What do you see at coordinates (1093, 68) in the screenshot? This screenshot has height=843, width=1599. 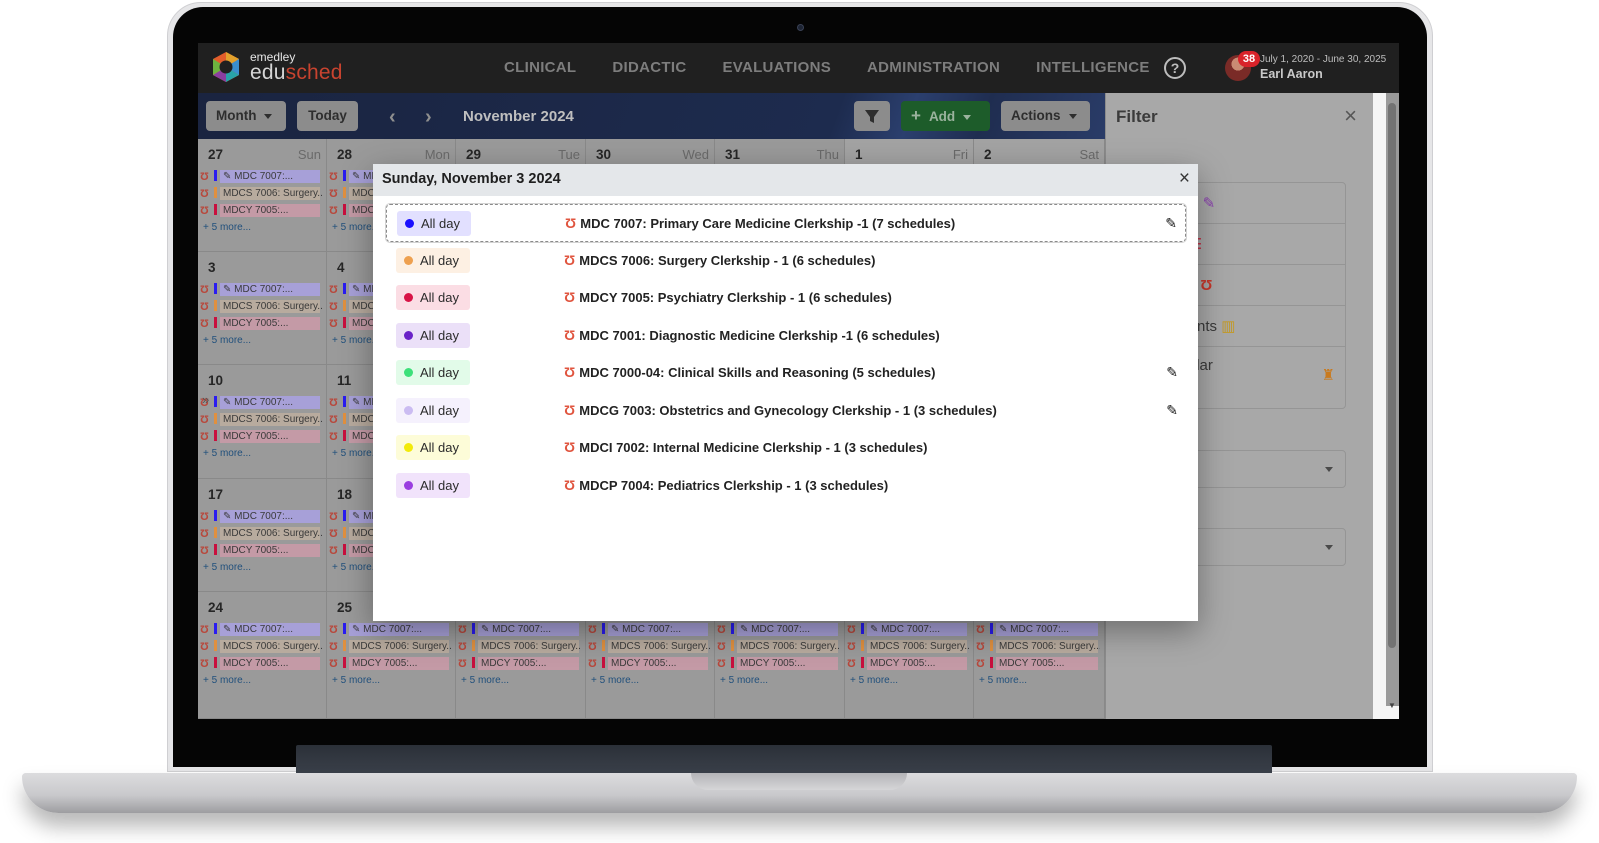 I see `nav-intelligence: INTELLIGENCE` at bounding box center [1093, 68].